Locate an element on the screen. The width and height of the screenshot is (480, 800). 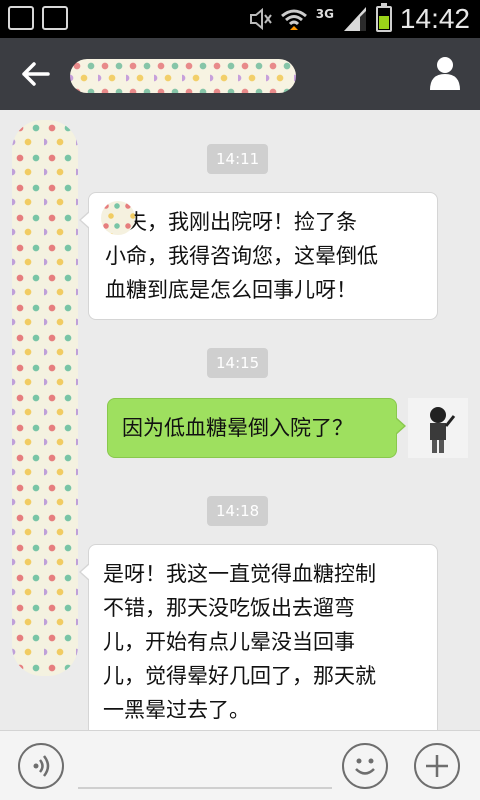
message-outgoing: 因为低血糖晕倒入院了？ is located at coordinates (256, 428).